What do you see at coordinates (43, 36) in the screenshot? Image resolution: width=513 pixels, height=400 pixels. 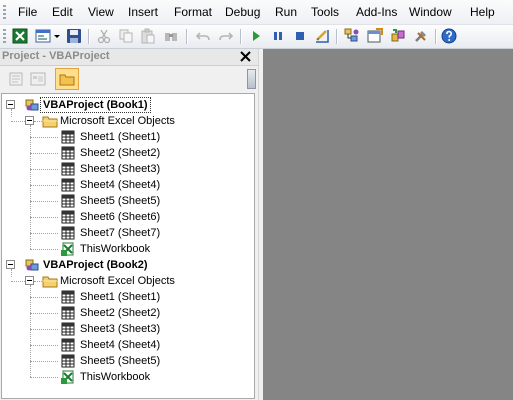 I see `insert-userform-icon` at bounding box center [43, 36].